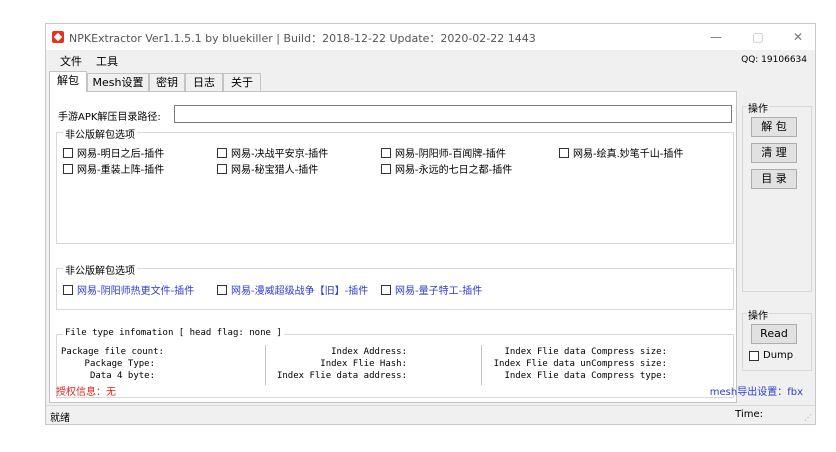 Image resolution: width=836 pixels, height=452 pixels. Describe the element at coordinates (121, 154) in the screenshot. I see `checkbox-label: 网易-明日之后-插件` at that location.